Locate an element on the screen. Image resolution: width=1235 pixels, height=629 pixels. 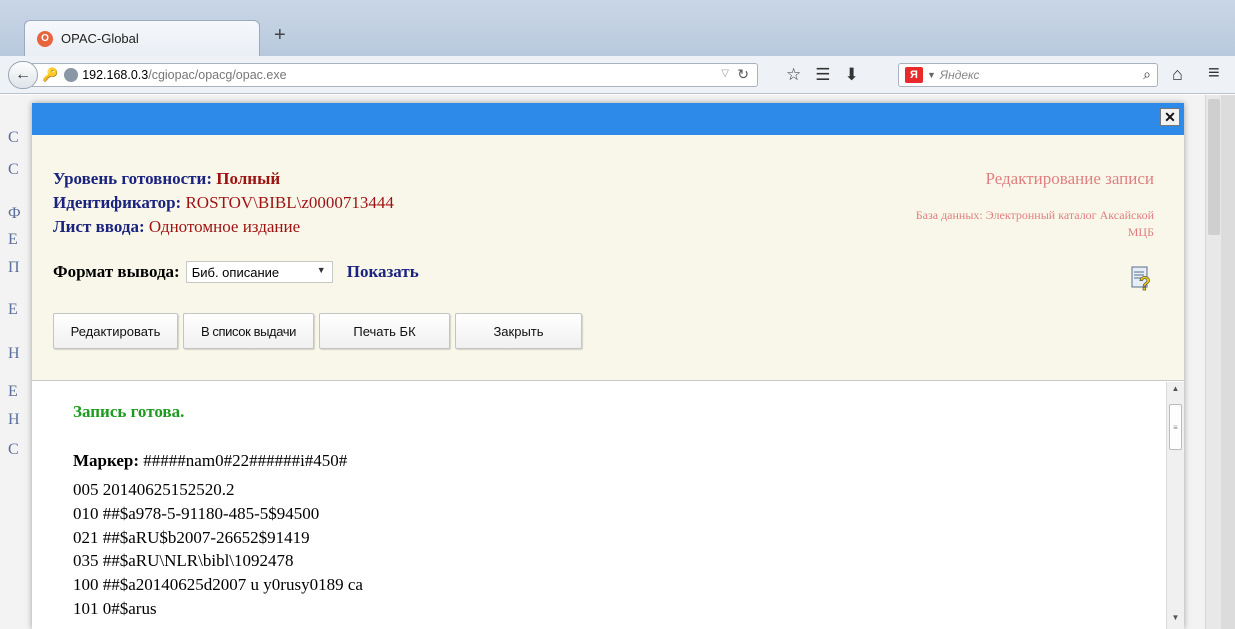
format-row: Формат вывода: Биб. описание ▼ Показать is located at coordinates (236, 272).